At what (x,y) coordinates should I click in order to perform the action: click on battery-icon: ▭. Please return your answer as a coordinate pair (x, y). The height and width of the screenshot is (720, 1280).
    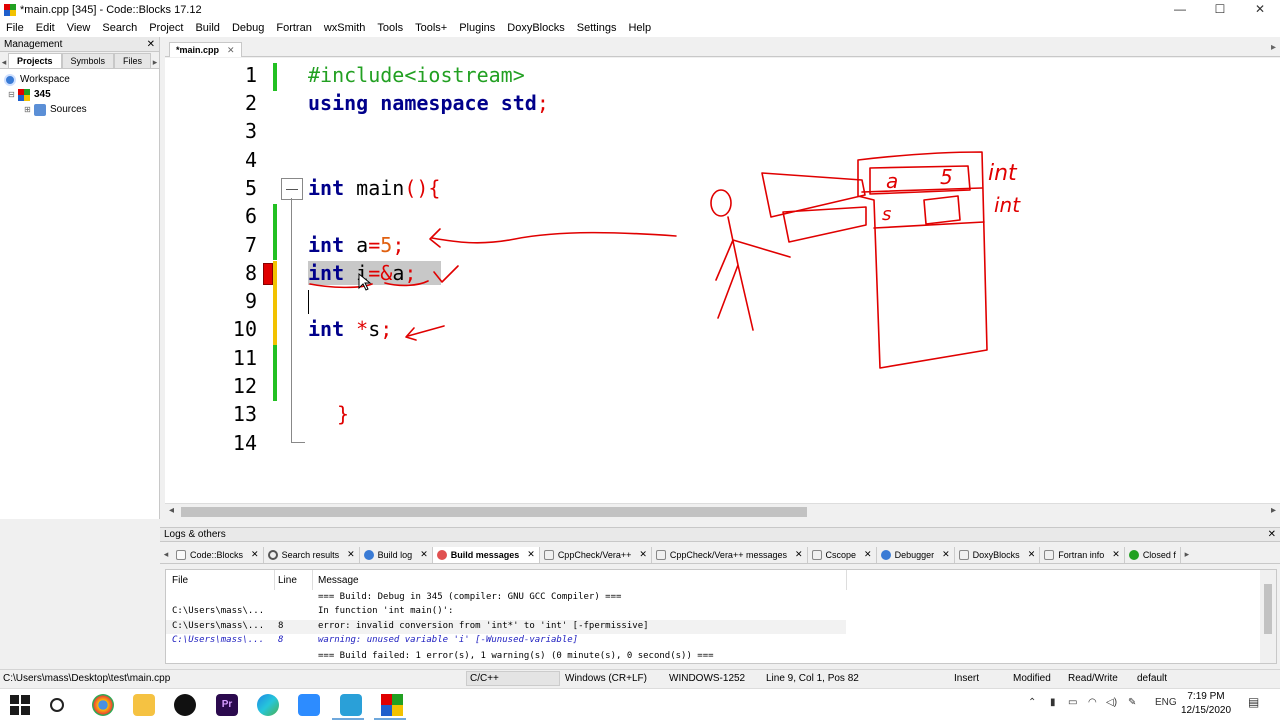
    Looking at the image, I should click on (1072, 702).